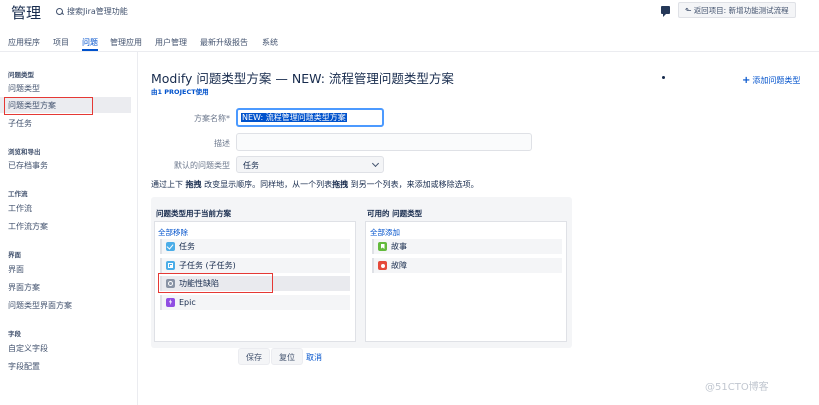  I want to click on epic-icon, so click(170, 302).